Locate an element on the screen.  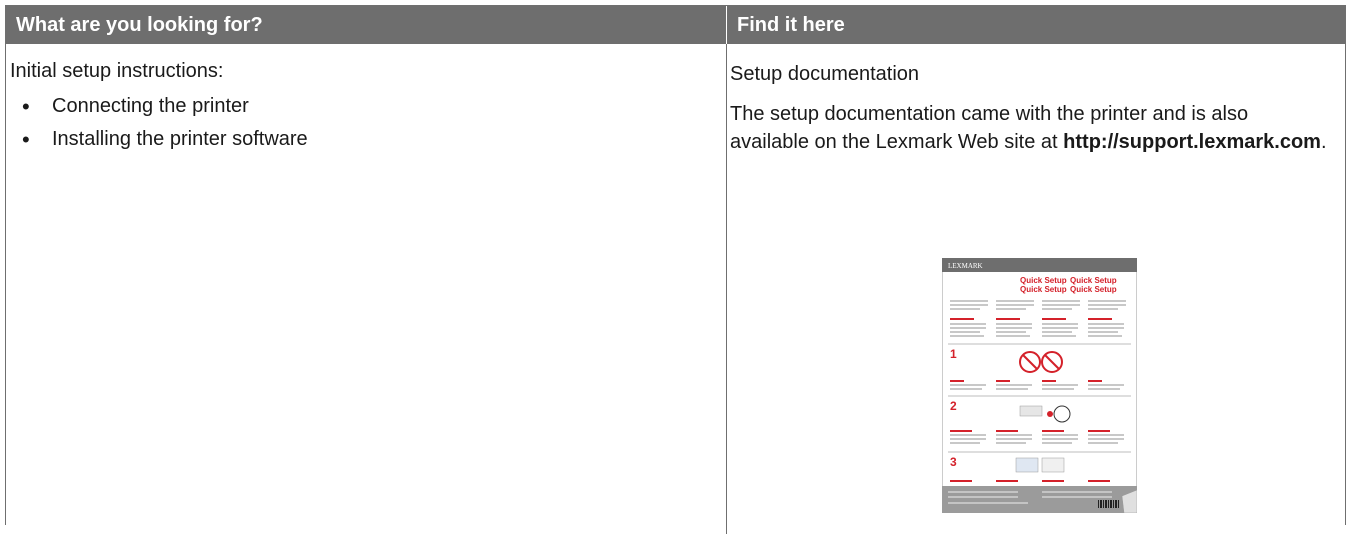
thumb-brand: LEXMARK is located at coordinates (965, 266).